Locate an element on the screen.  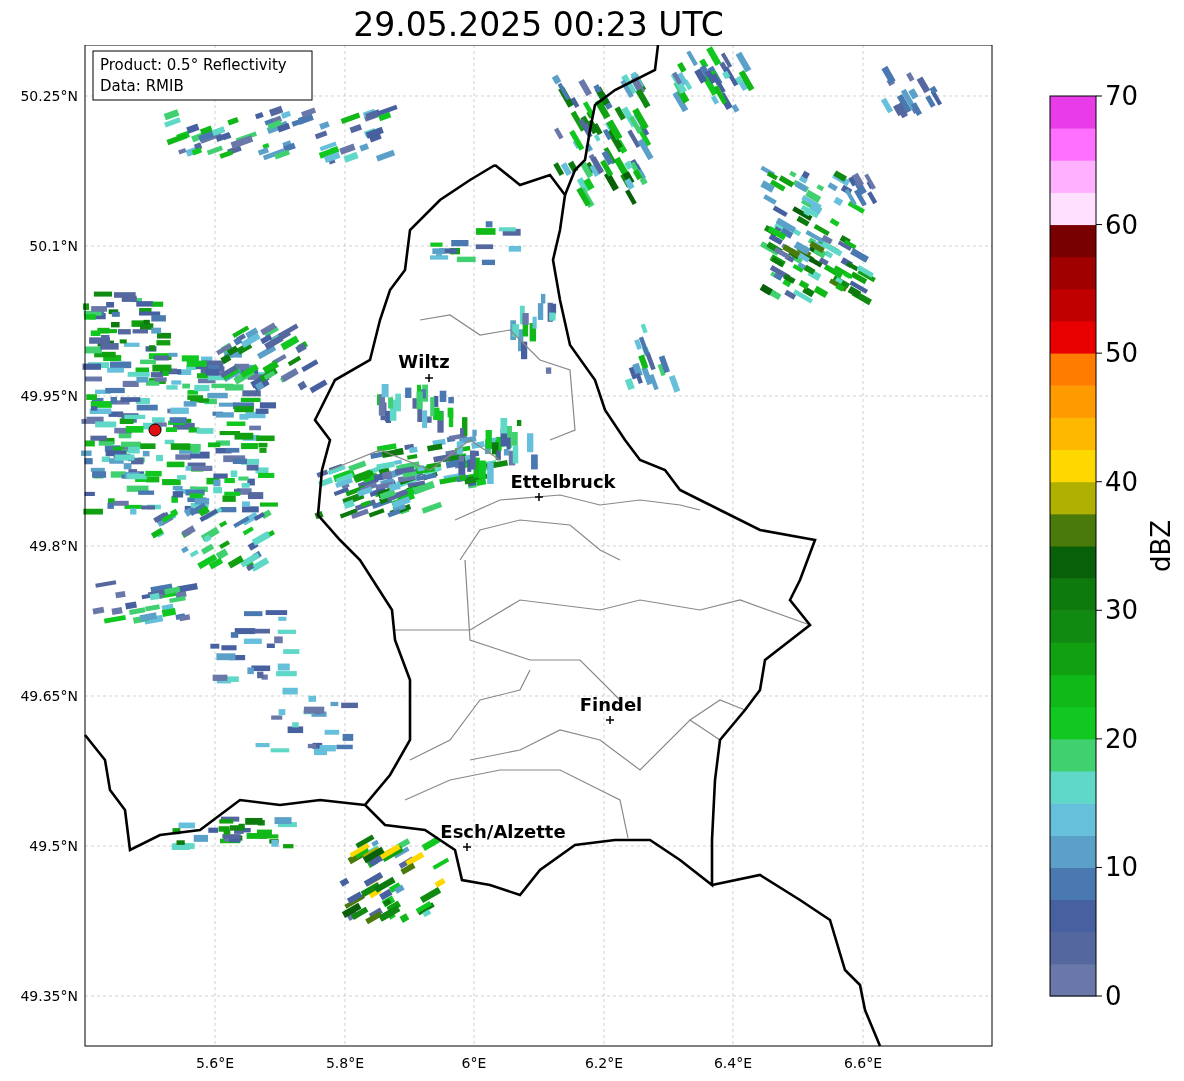
colorbar-tick-label: 0 is located at coordinates (1113, 996).